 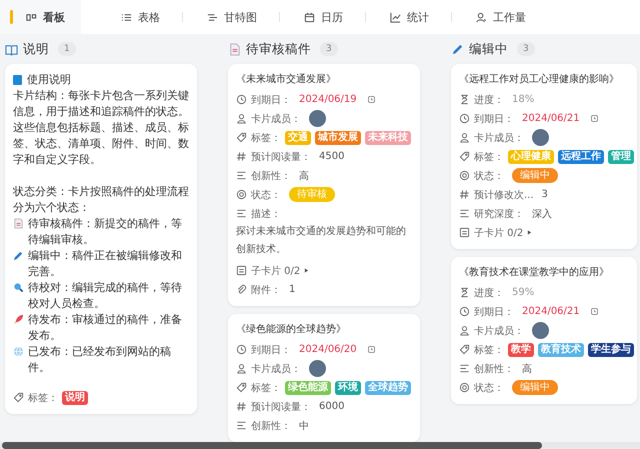 I want to click on tag: 说明, so click(x=75, y=397).